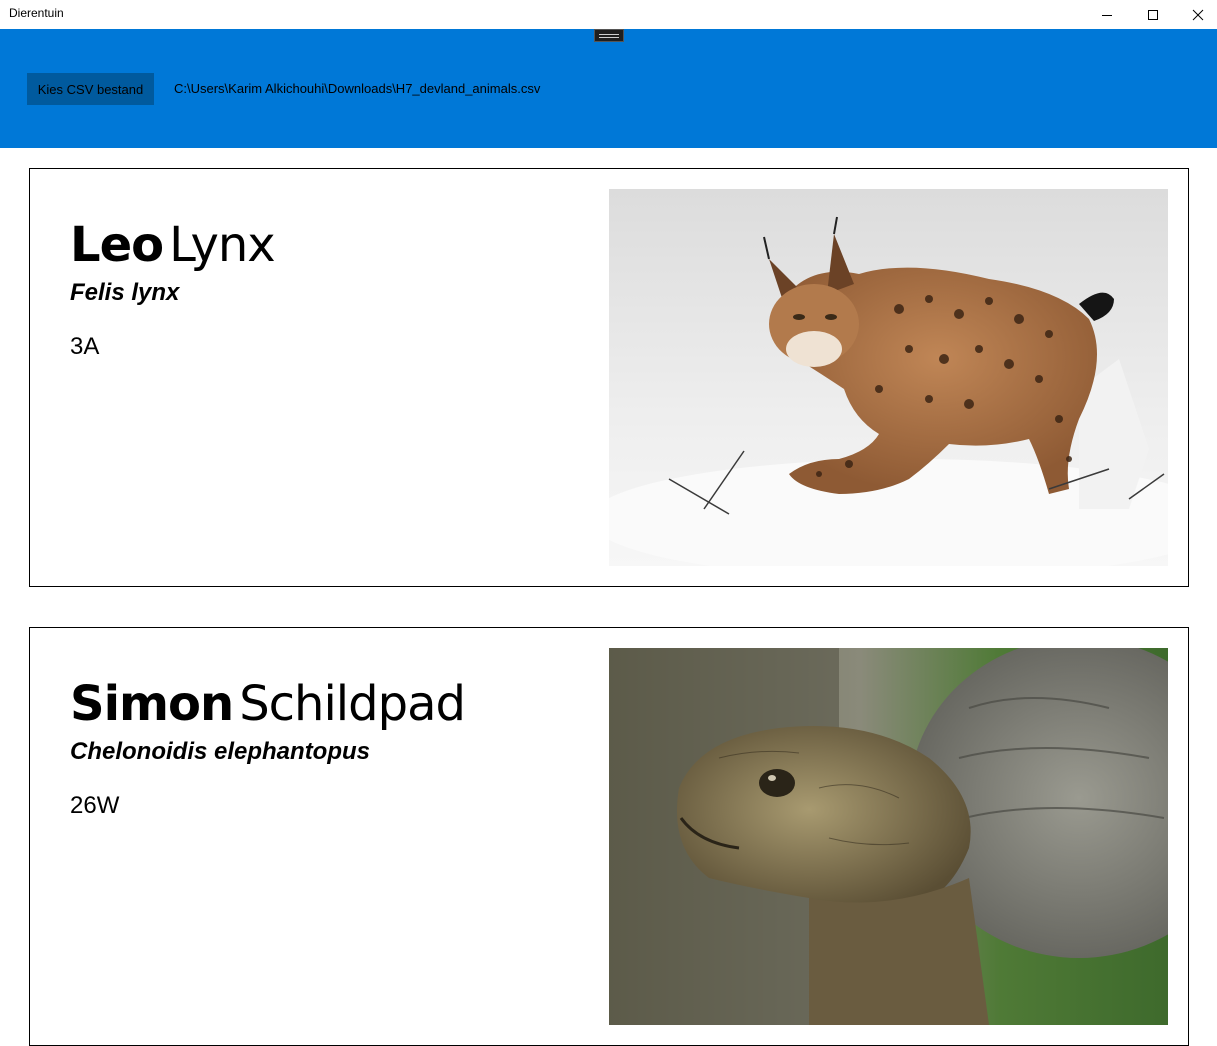 The height and width of the screenshot is (1046, 1217). What do you see at coordinates (125, 292) in the screenshot?
I see `animal-species: Felis lynx` at bounding box center [125, 292].